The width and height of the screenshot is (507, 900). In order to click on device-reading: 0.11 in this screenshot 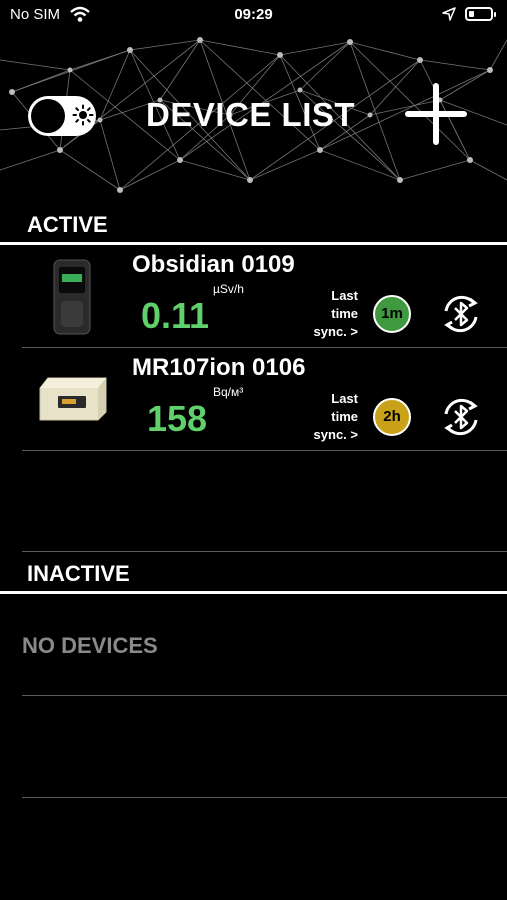, I will do `click(175, 315)`.